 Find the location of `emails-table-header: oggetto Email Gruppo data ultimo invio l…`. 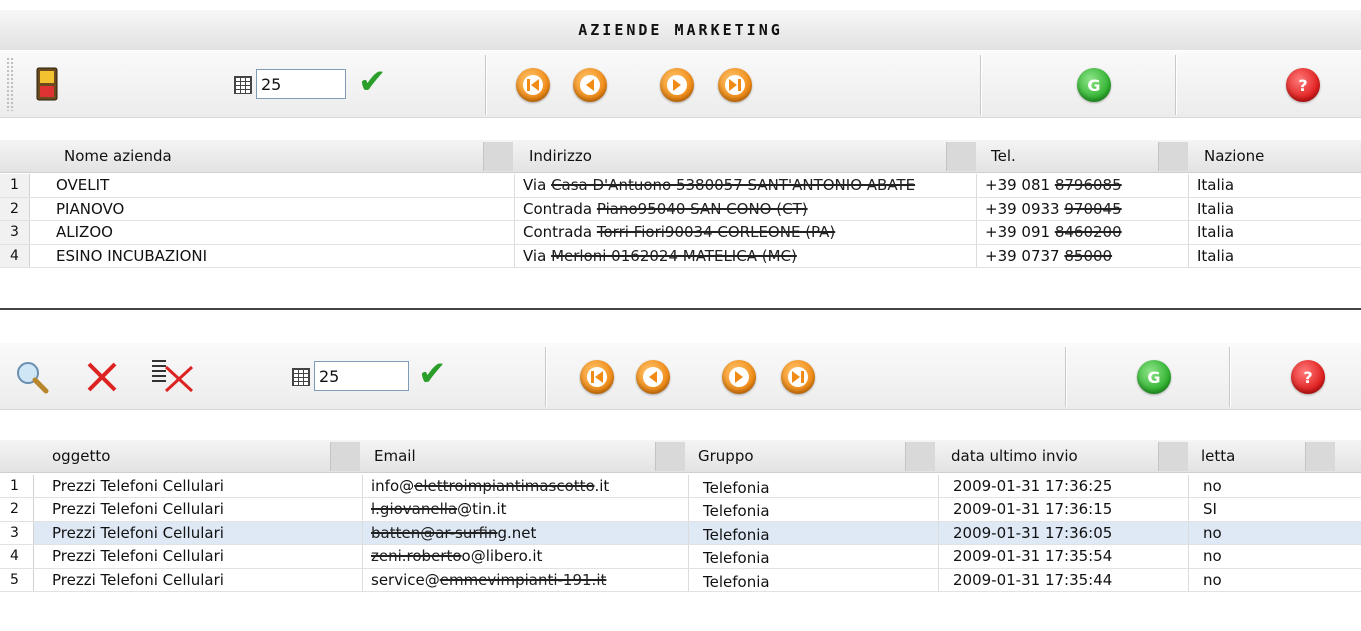

emails-table-header: oggetto Email Gruppo data ultimo invio l… is located at coordinates (680, 456).